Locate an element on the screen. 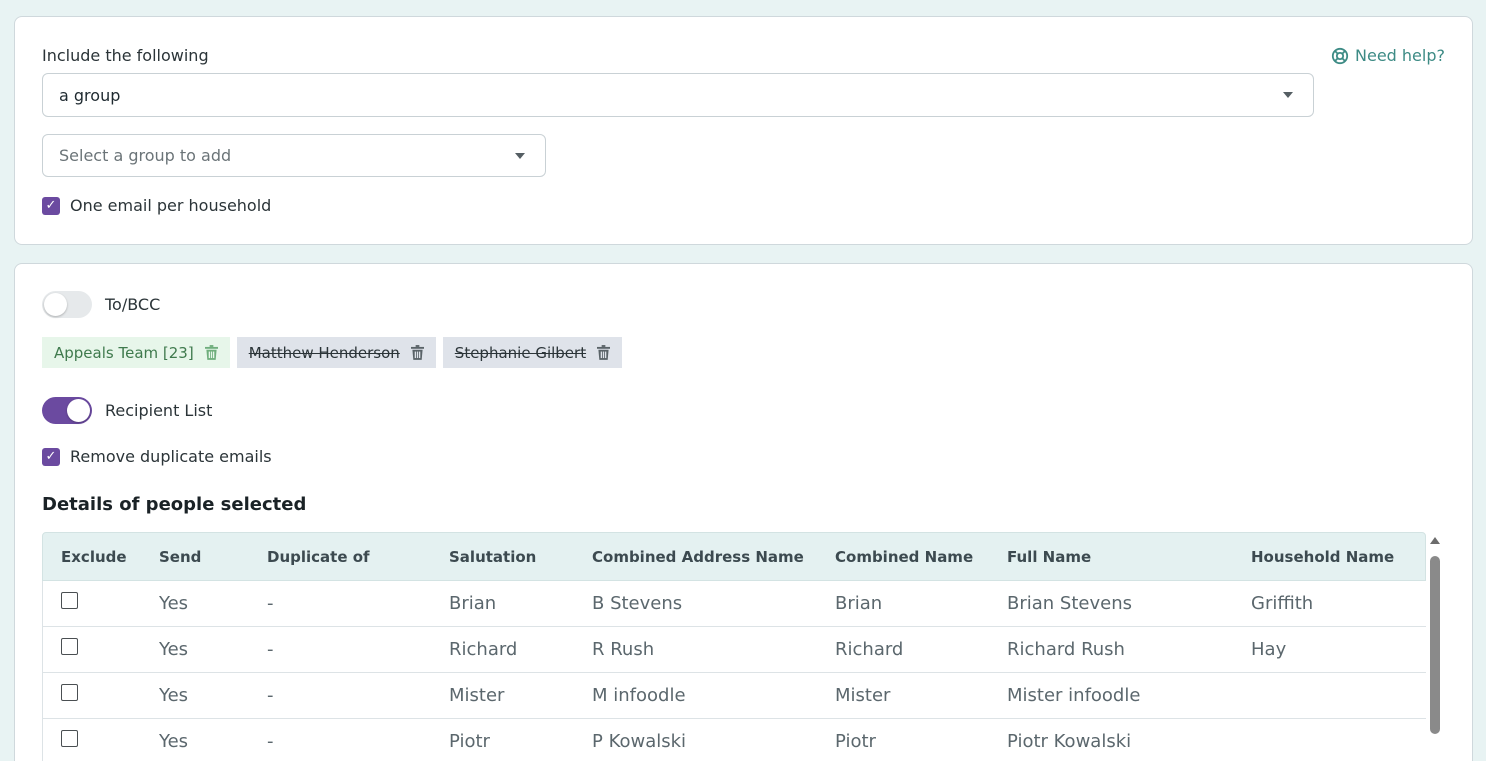 The width and height of the screenshot is (1486, 761). combined-name-cell: Brian is located at coordinates (859, 603).